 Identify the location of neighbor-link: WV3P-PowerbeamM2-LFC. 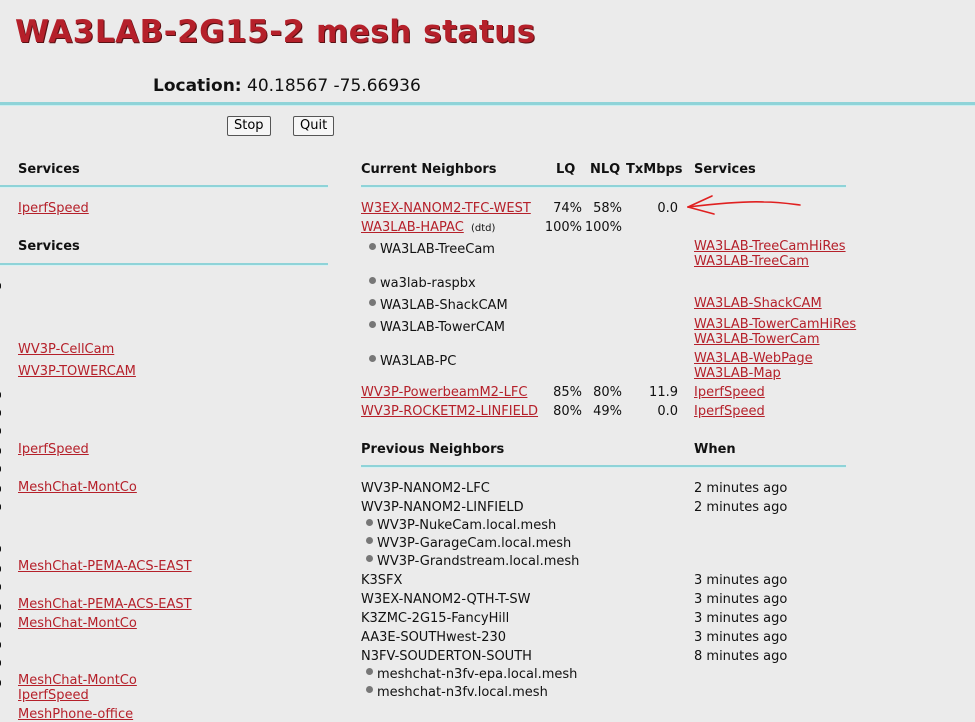
(444, 392).